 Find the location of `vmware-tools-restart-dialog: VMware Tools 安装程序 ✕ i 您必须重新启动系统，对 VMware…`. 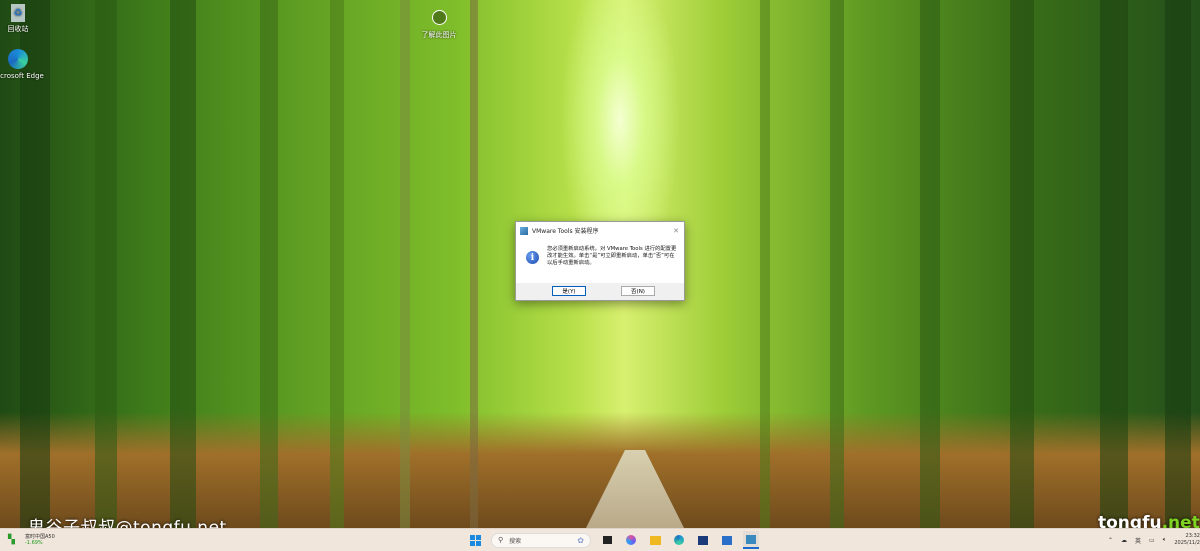

vmware-tools-restart-dialog: VMware Tools 安装程序 ✕ i 您必须重新启动系统，对 VMware… is located at coordinates (600, 261).